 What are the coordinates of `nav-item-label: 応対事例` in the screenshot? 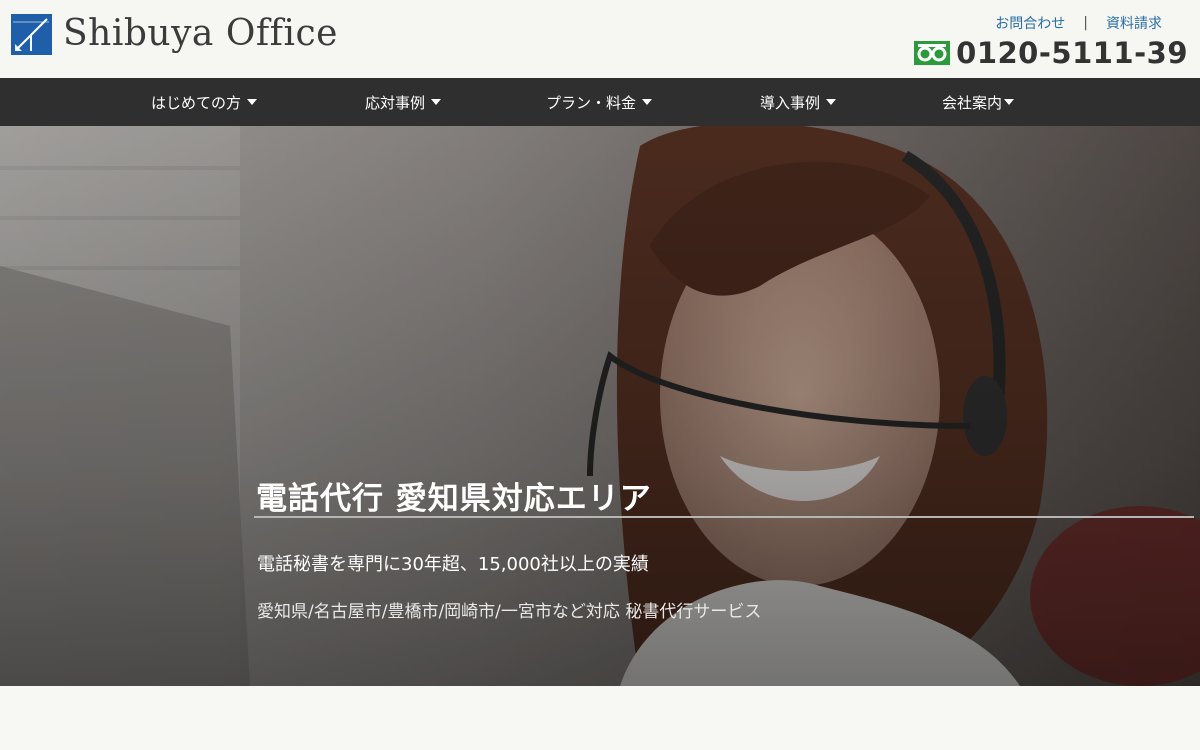 It's located at (395, 102).